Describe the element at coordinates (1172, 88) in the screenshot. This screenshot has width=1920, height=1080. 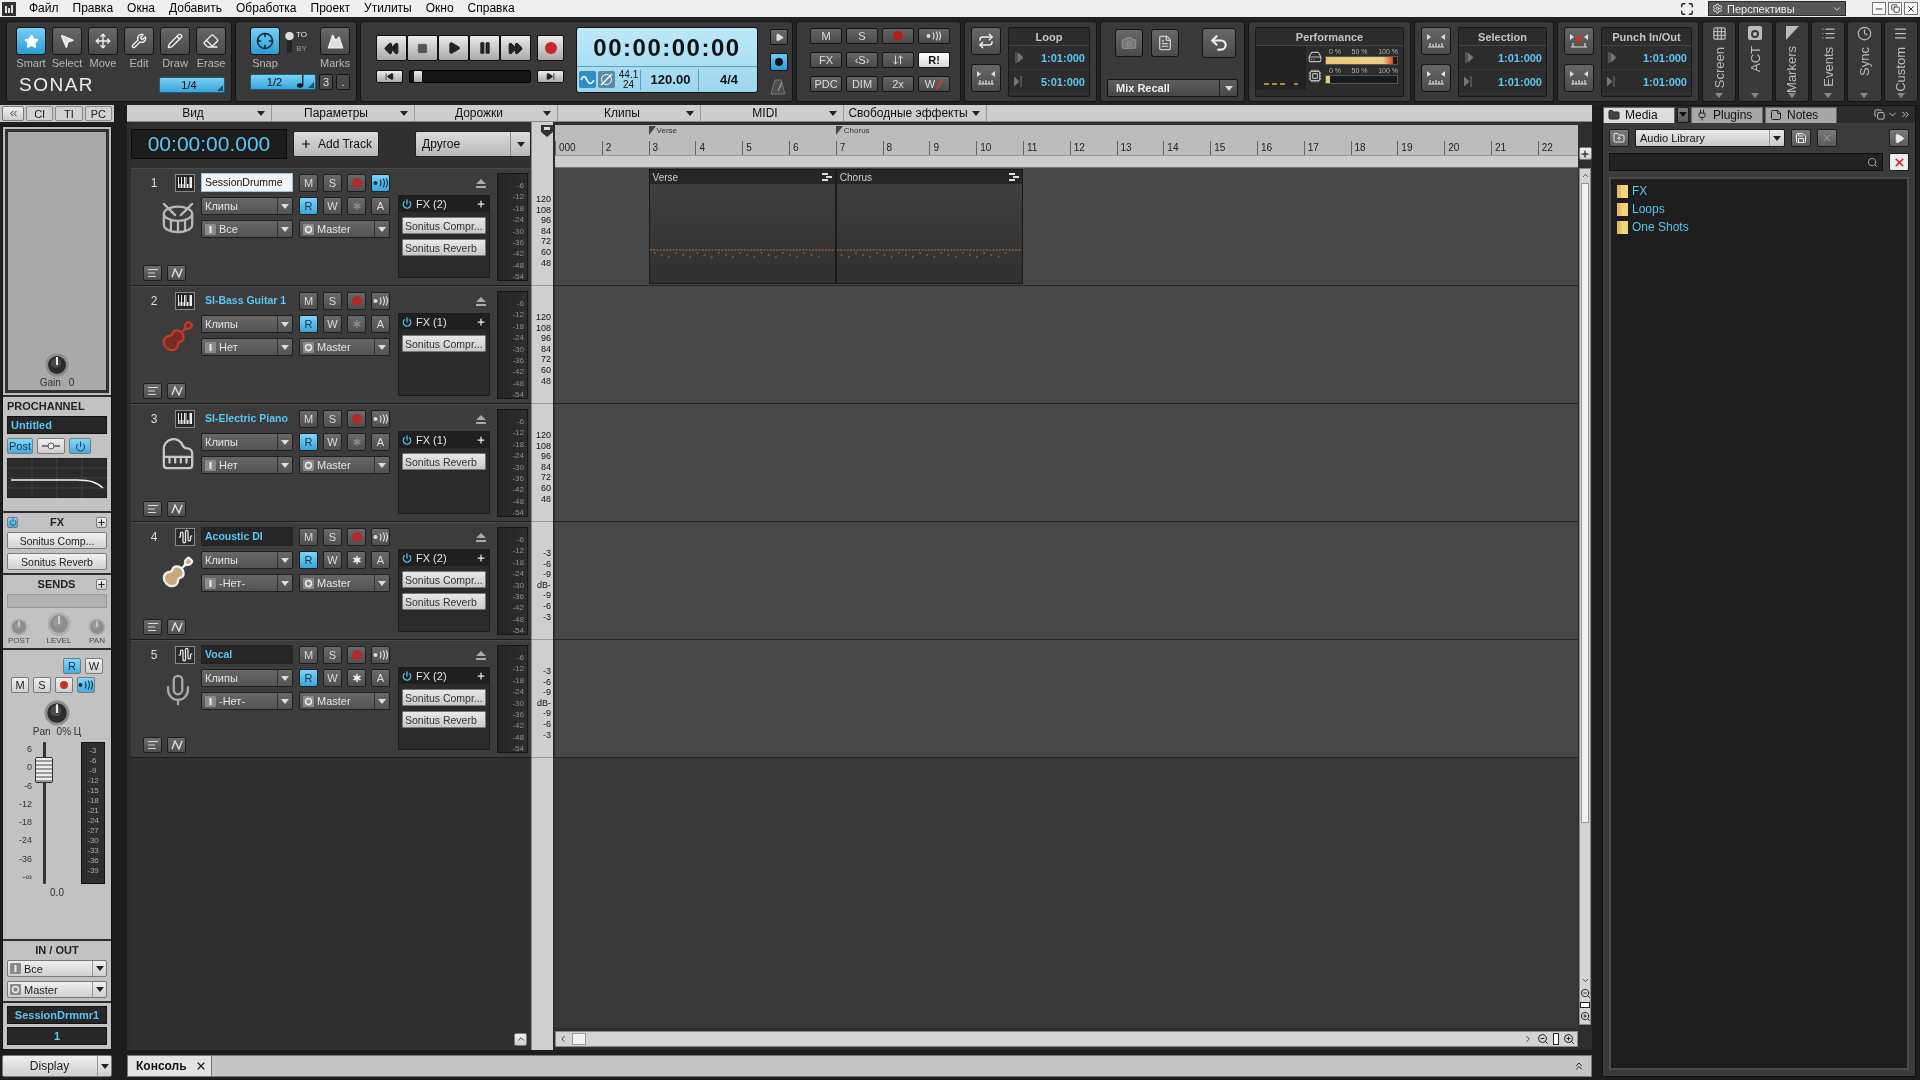
I see `mix-recall-dropdown: Mix Recall` at that location.